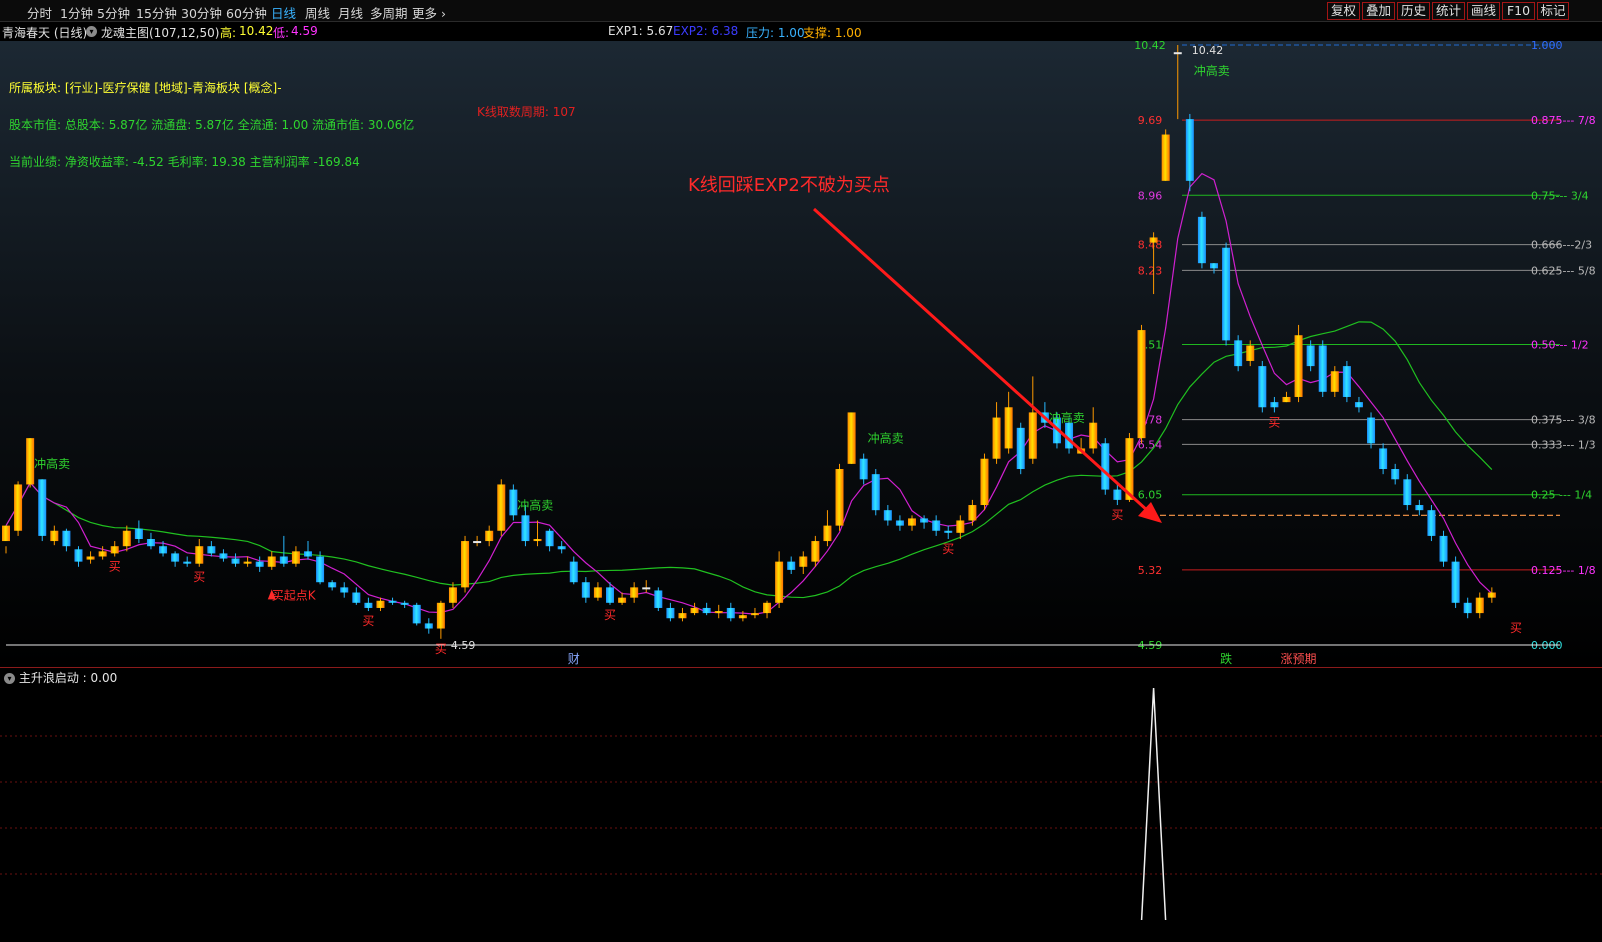 This screenshot has width=1602, height=942. I want to click on timeframe-tab-3: 15分钟, so click(156, 12).